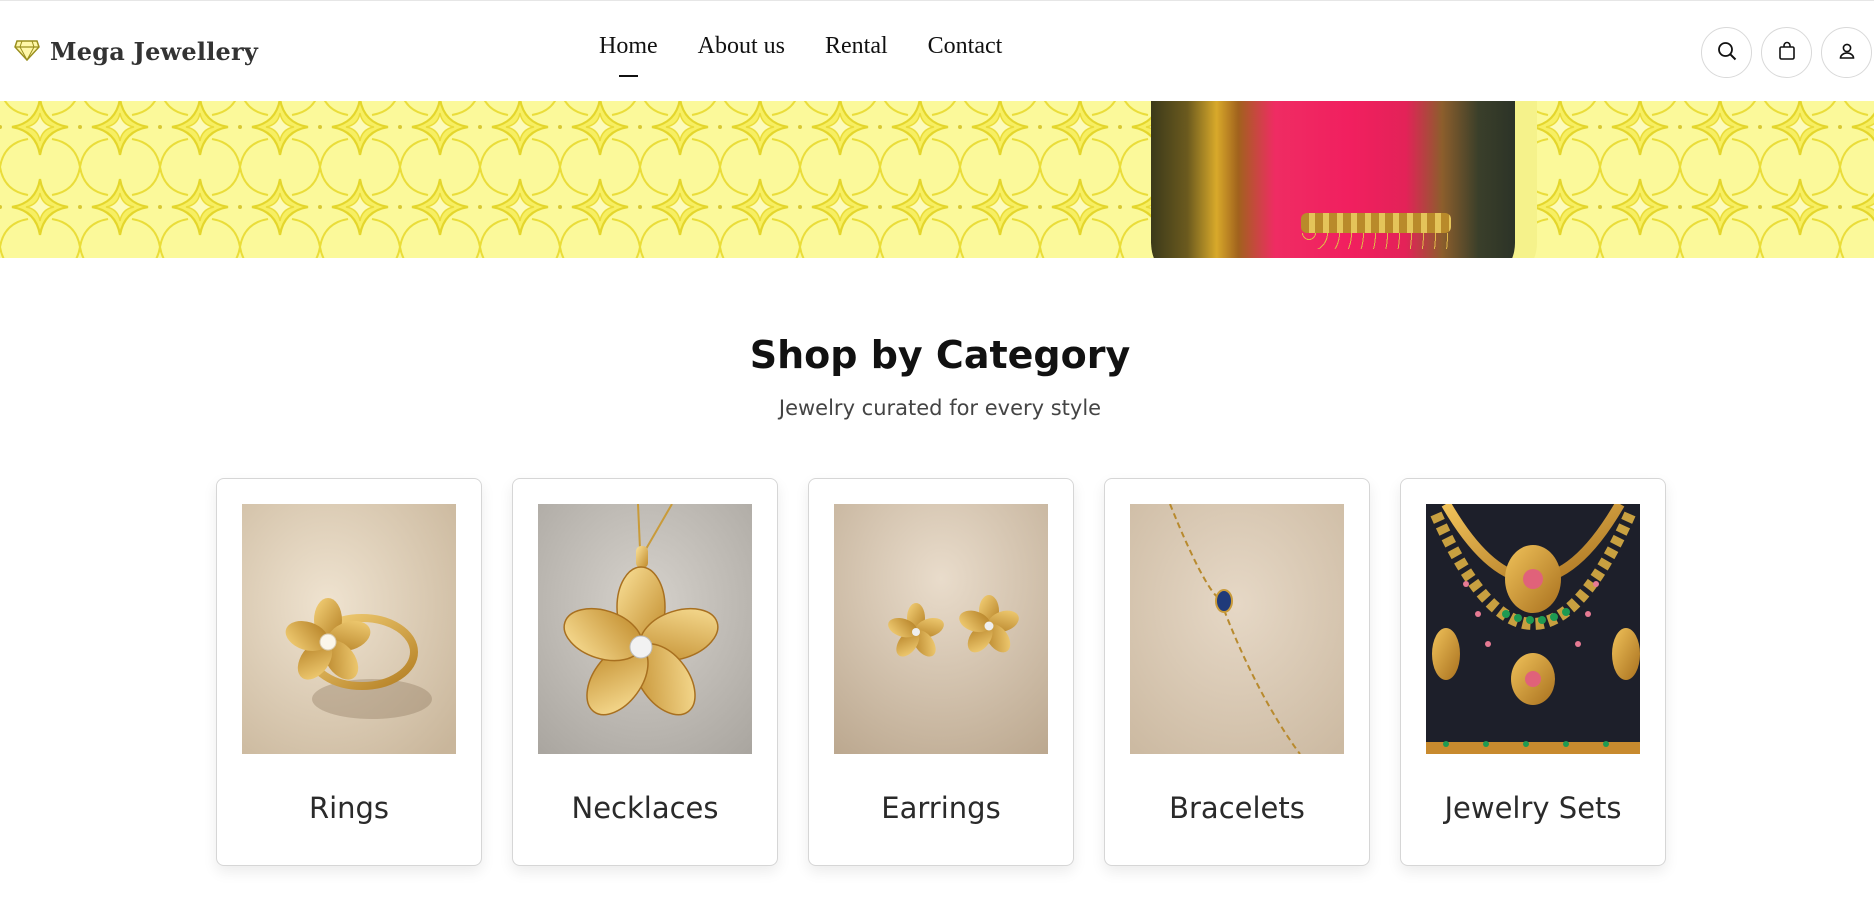 This screenshot has width=1874, height=922. I want to click on category-label: Jewelry Sets, so click(1533, 808).